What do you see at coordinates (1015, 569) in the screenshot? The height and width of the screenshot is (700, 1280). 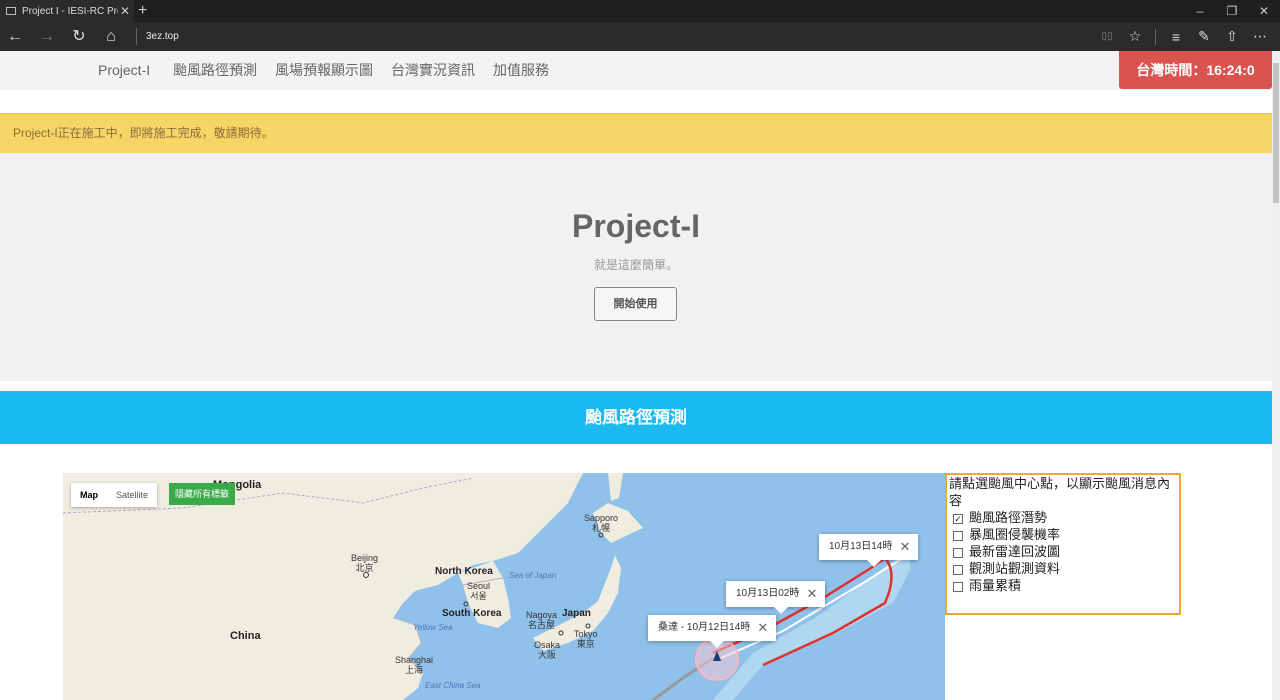 I see `option-label: 觀測站觀測資料` at bounding box center [1015, 569].